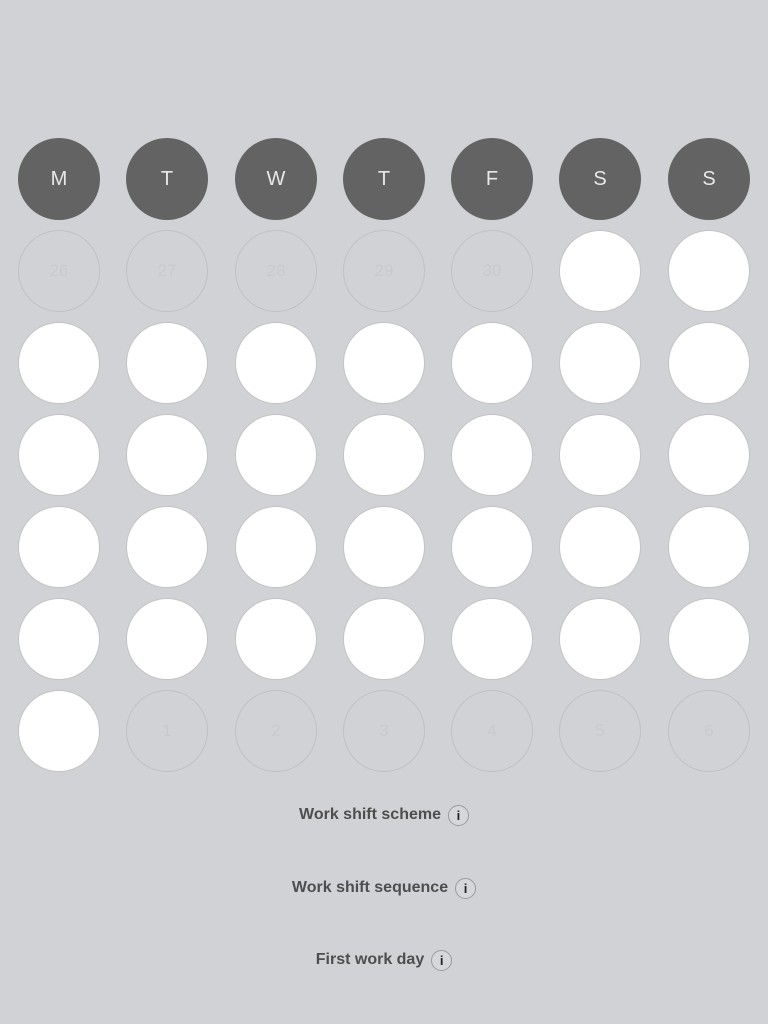 This screenshot has height=1024, width=768. I want to click on day-cell-outside-month: 27, so click(167, 271).